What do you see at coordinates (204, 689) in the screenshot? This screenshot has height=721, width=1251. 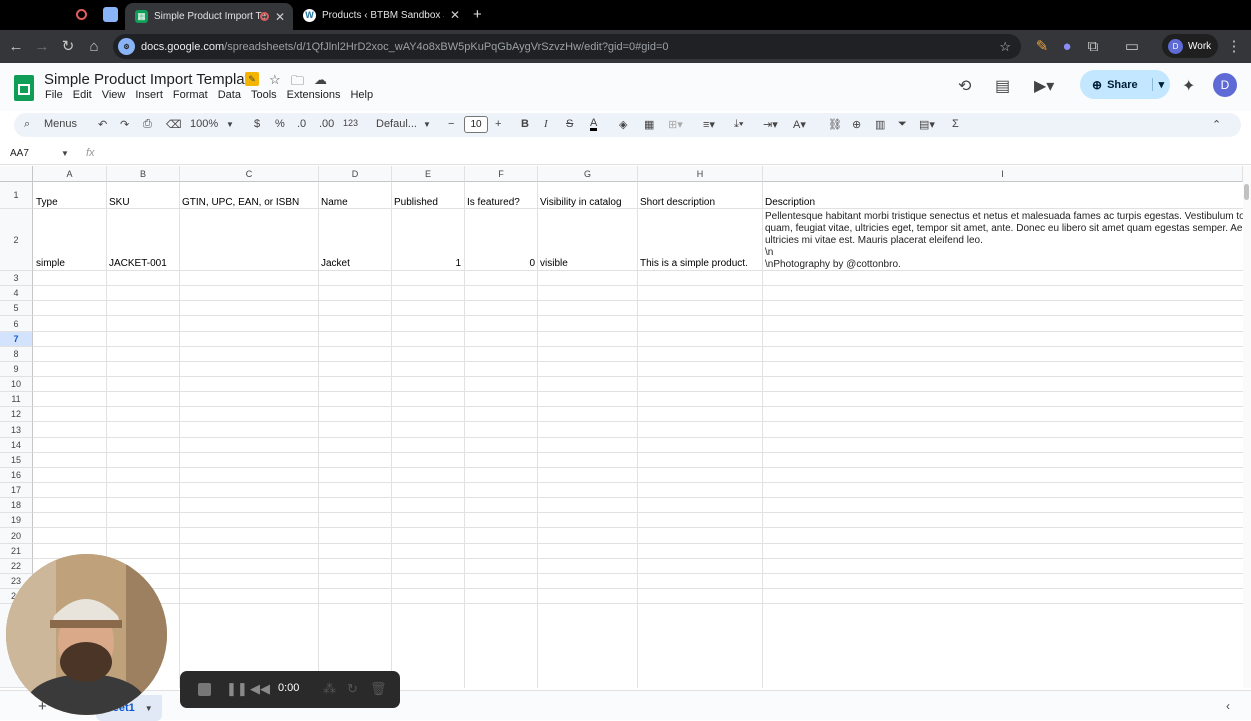 I see `stop-recording-icon` at bounding box center [204, 689].